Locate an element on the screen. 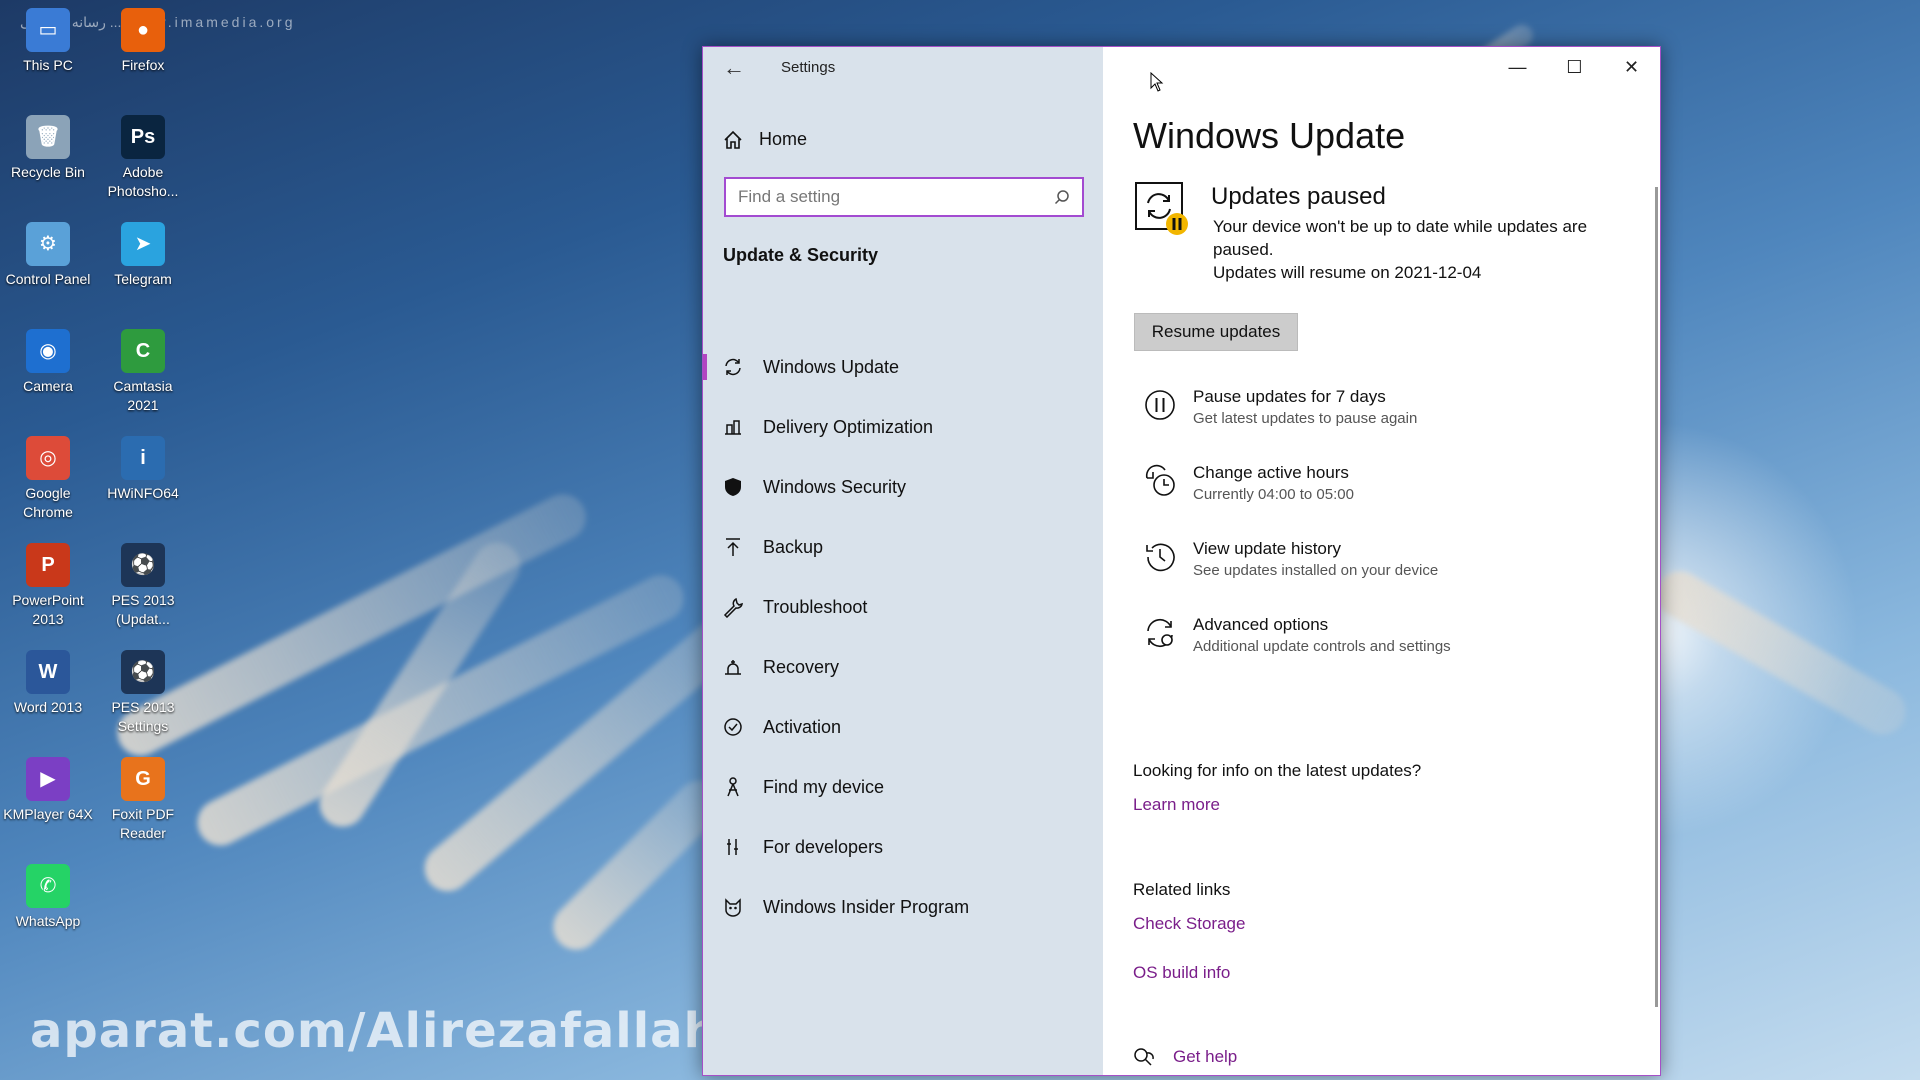 The image size is (1920, 1080). sidebar-item-recovery: Recovery is located at coordinates (903, 667).